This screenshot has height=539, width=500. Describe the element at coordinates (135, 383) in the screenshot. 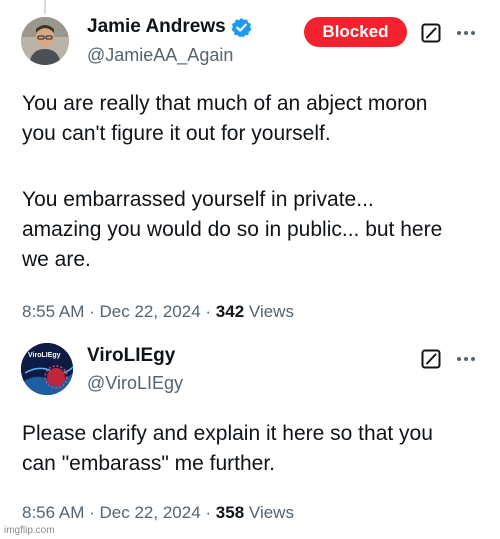

I see `author-handle: @ViroLIEgy` at that location.